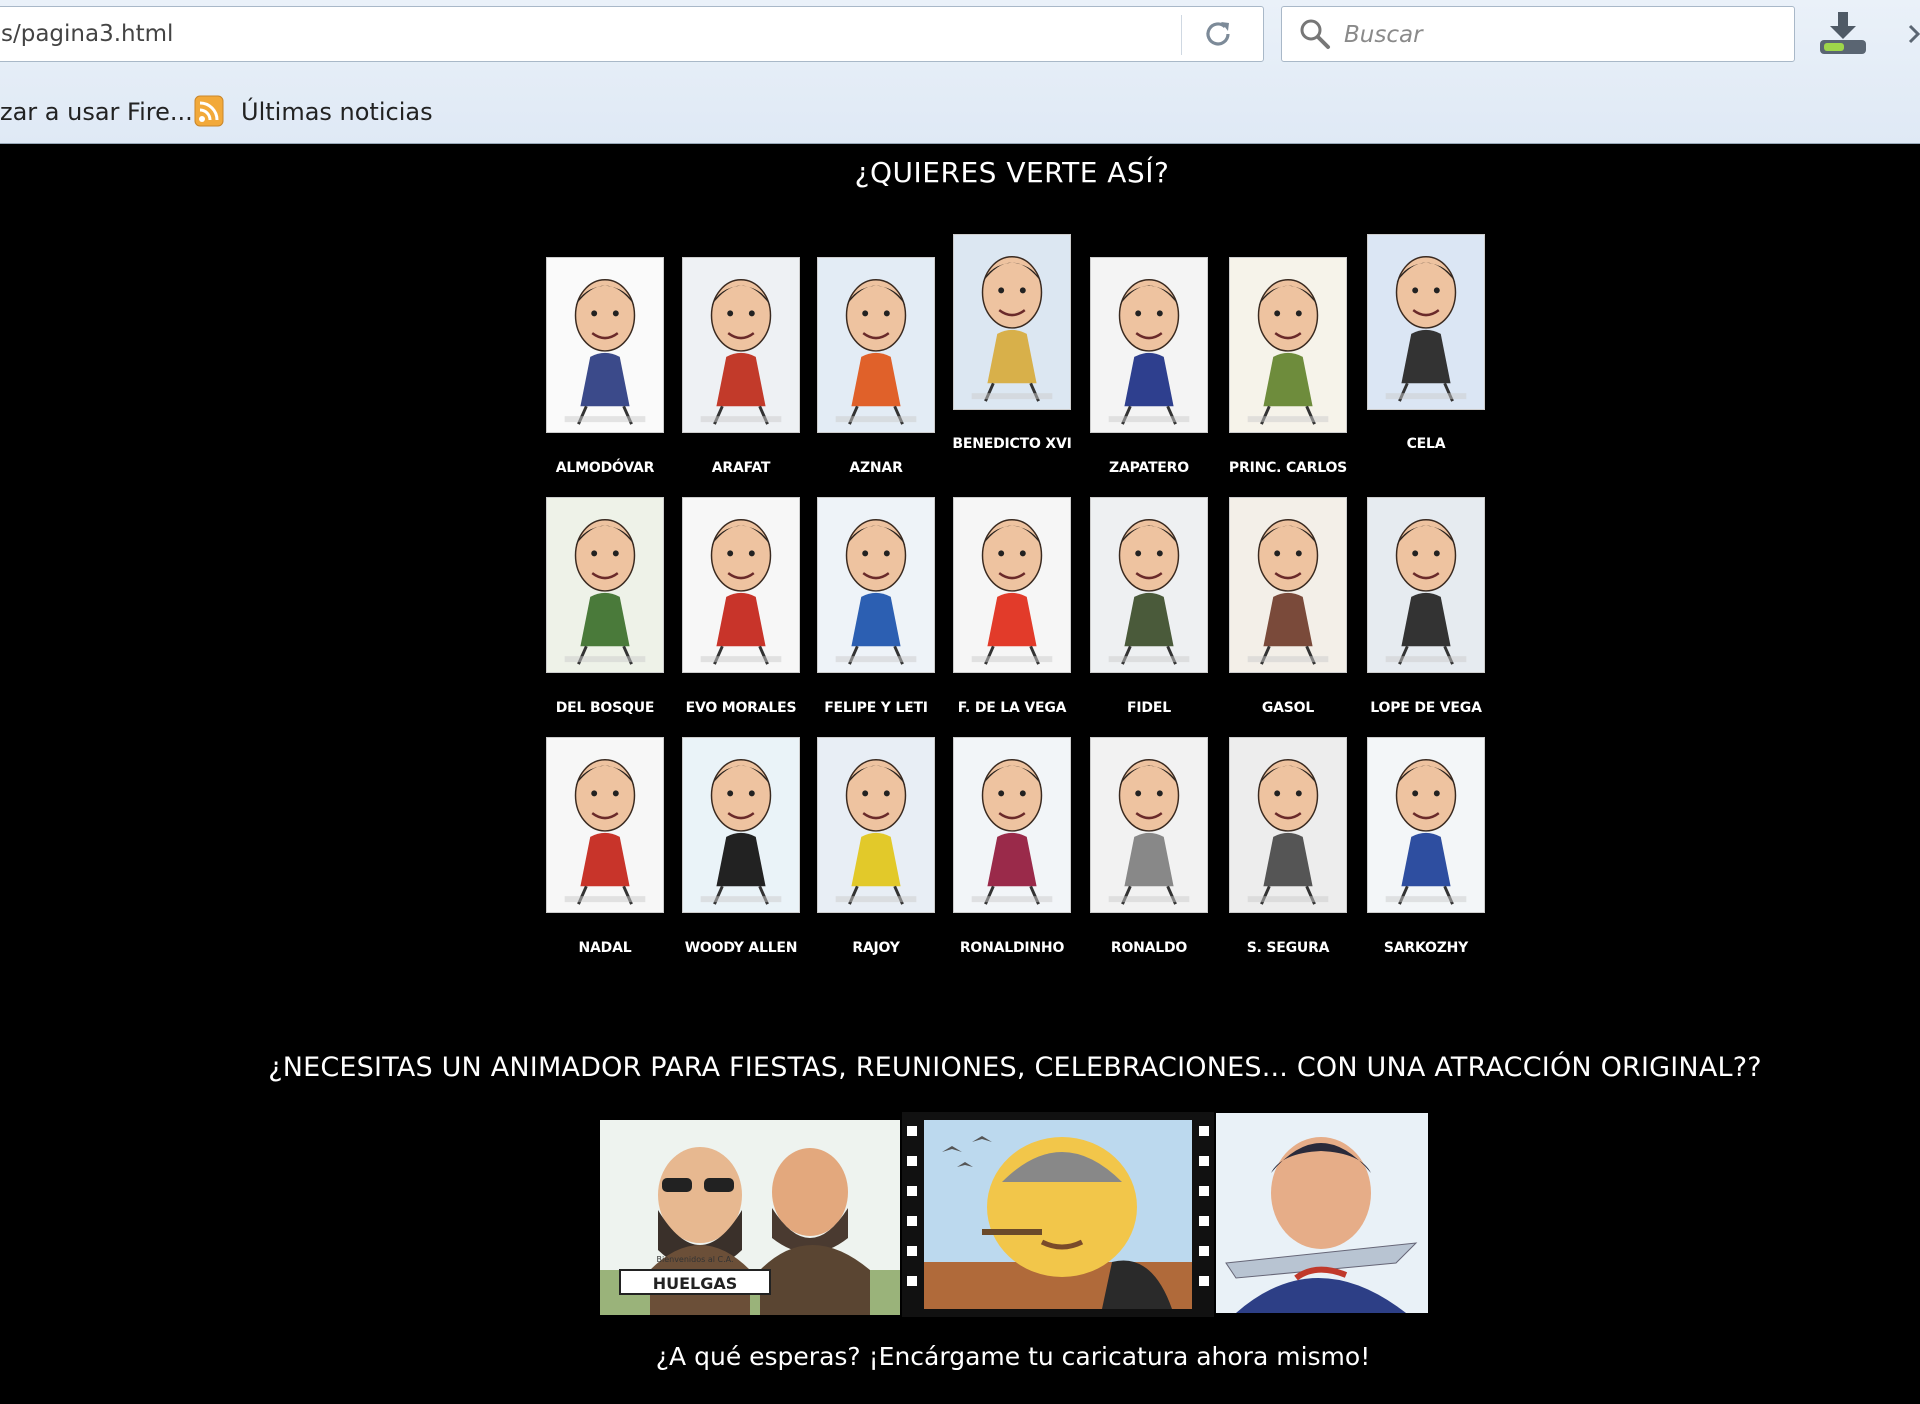 The height and width of the screenshot is (1404, 1920). Describe the element at coordinates (1218, 34) in the screenshot. I see `reload-icon` at that location.